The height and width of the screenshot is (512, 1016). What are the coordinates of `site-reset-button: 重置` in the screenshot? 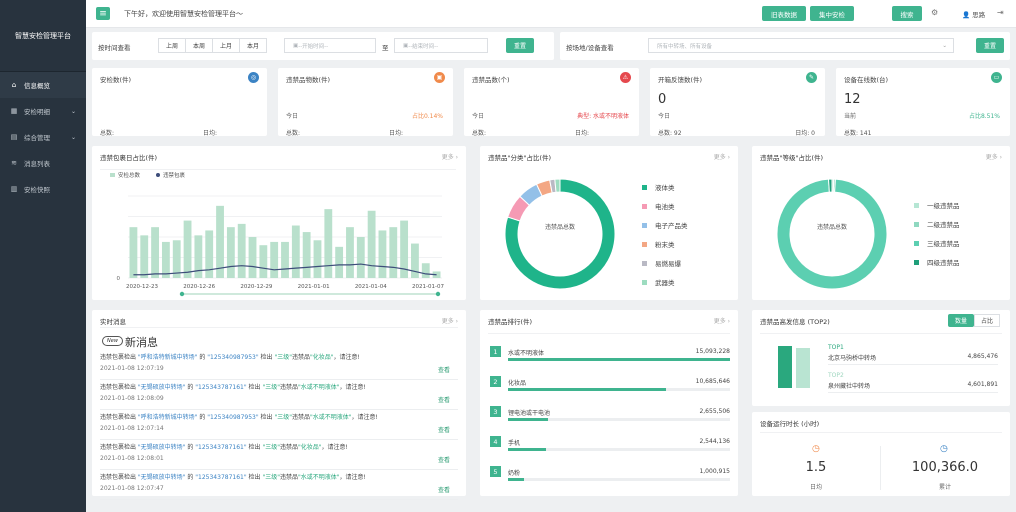 It's located at (990, 45).